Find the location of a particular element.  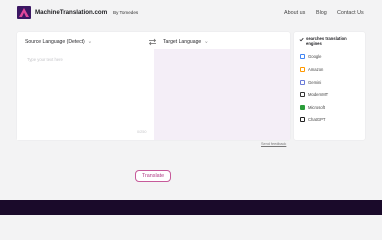

logo-icon is located at coordinates (24, 12).